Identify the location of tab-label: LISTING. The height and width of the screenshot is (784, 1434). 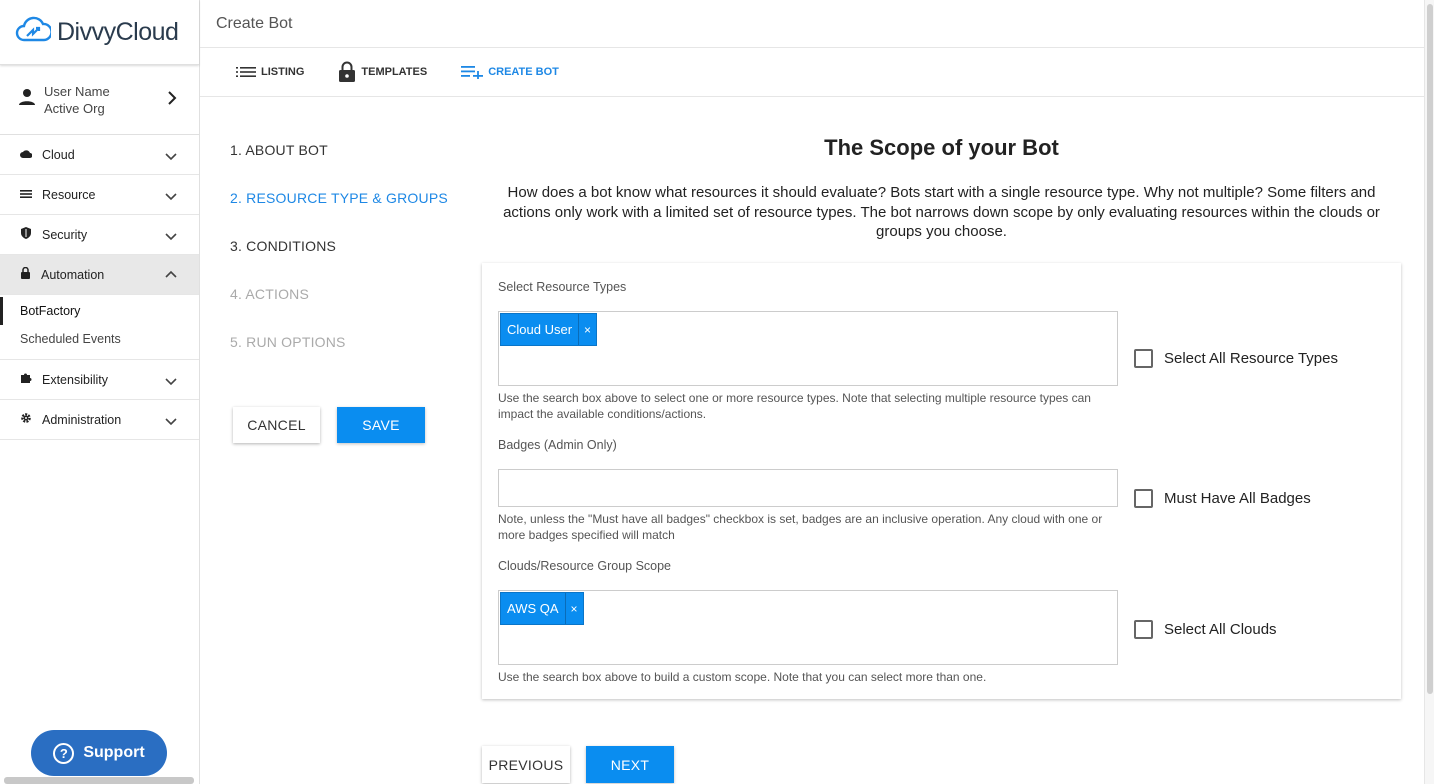
(283, 72).